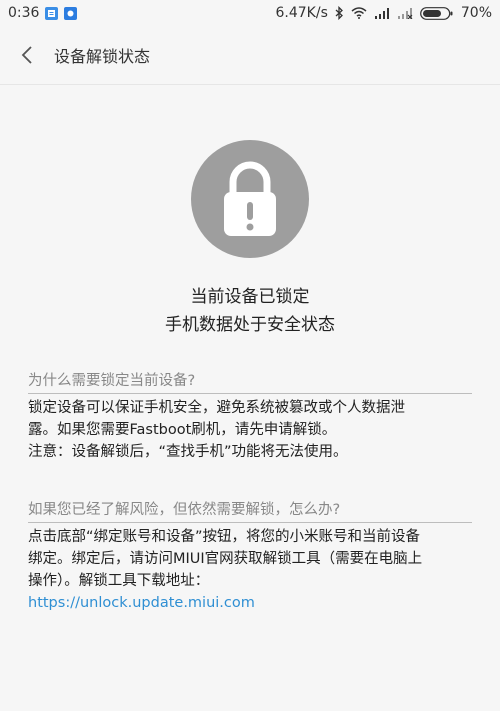 The width and height of the screenshot is (500, 711). I want to click on notification-app-icon, so click(52, 13).